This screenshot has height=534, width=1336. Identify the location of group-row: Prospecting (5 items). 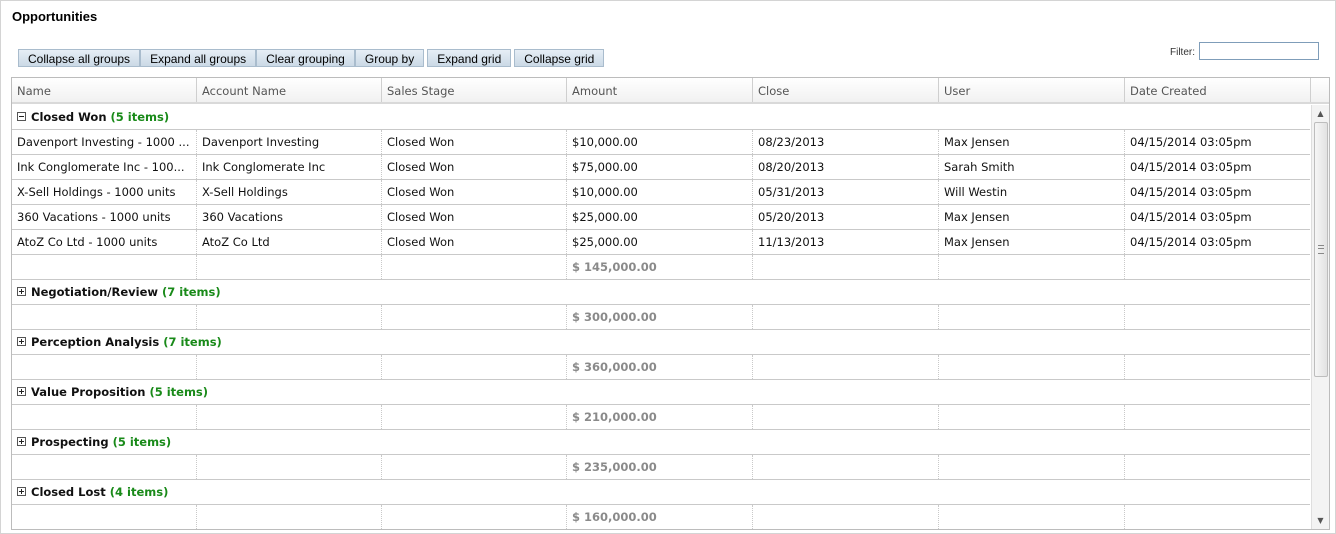
(661, 442).